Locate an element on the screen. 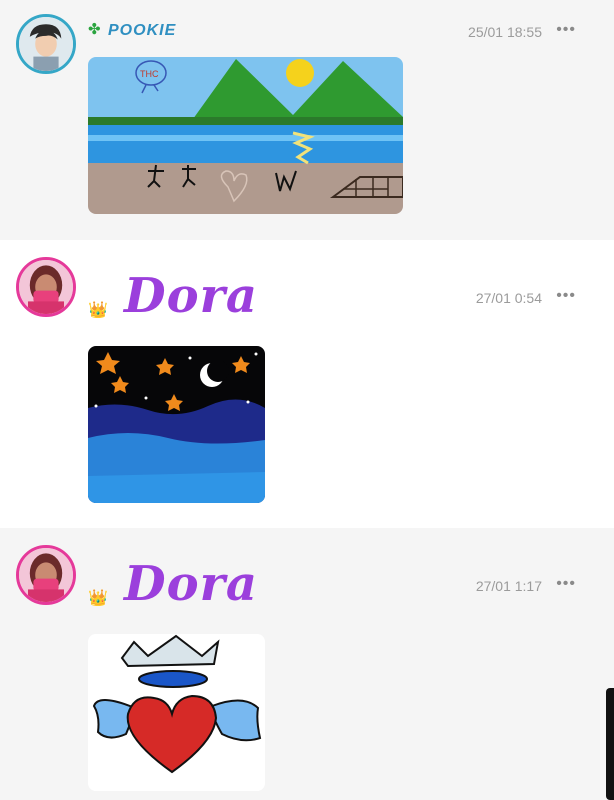 The height and width of the screenshot is (800, 614). username: POOKIE is located at coordinates (142, 31).